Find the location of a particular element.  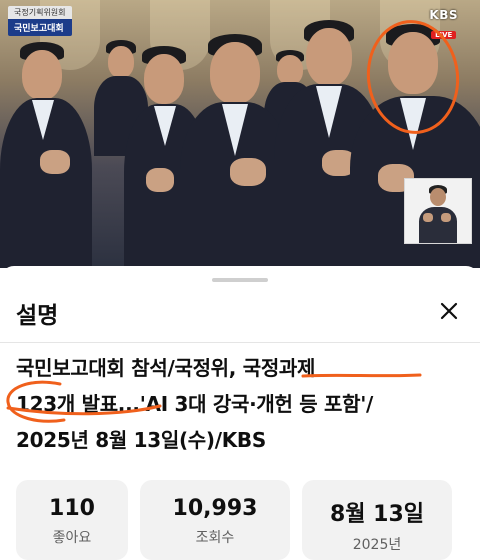

video-title-line: 123개 발표...'AI 3대 강국·개헌 등 포함'/ is located at coordinates (195, 404).